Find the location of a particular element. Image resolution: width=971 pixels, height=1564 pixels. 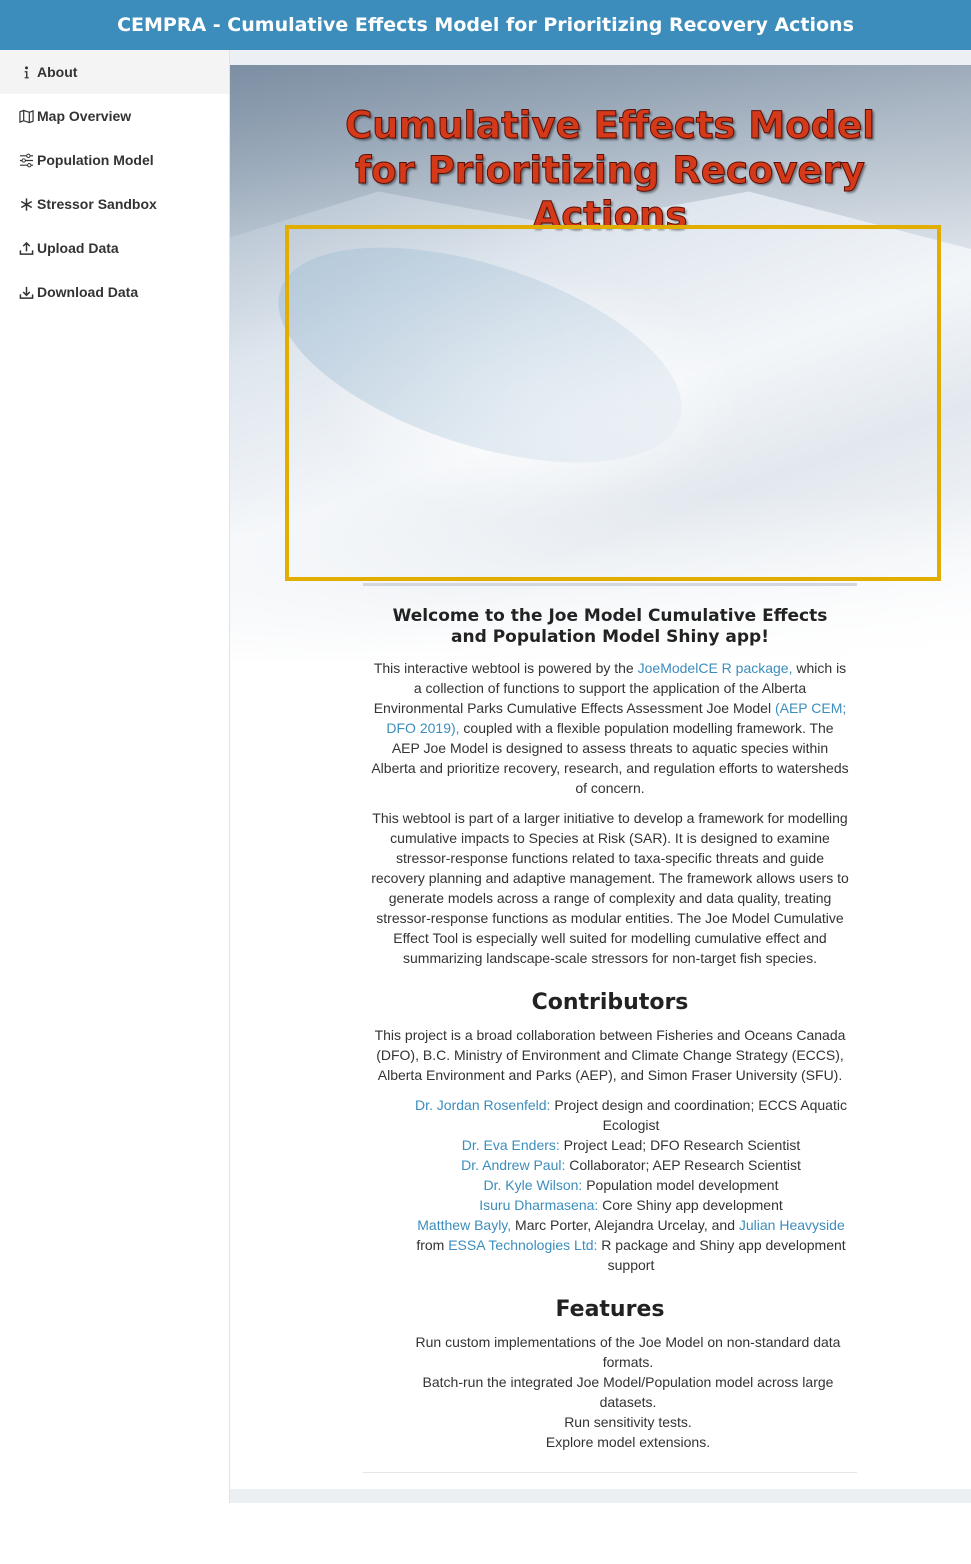

list-item: Explore model extensions. is located at coordinates (628, 1442).